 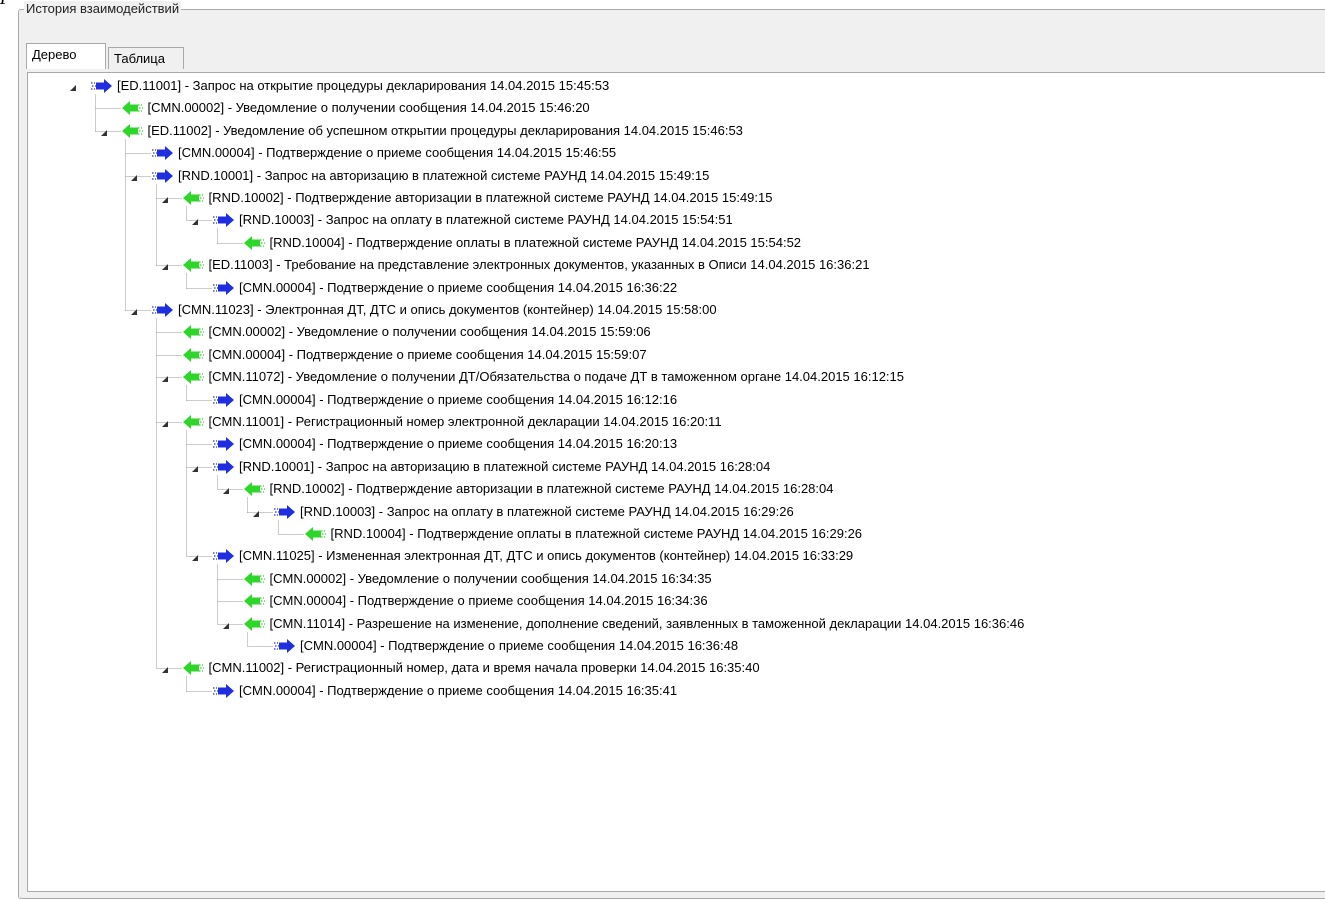 I want to click on tab-tree: Дерево, so click(x=66, y=56).